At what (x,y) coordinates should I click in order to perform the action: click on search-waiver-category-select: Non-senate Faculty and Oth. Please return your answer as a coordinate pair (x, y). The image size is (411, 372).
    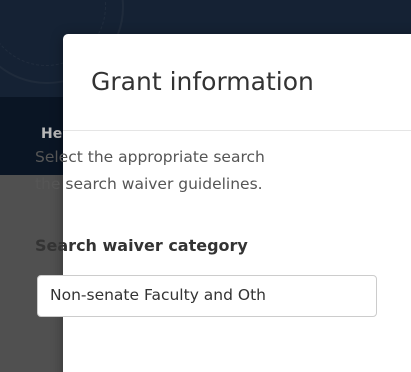
    Looking at the image, I should click on (207, 296).